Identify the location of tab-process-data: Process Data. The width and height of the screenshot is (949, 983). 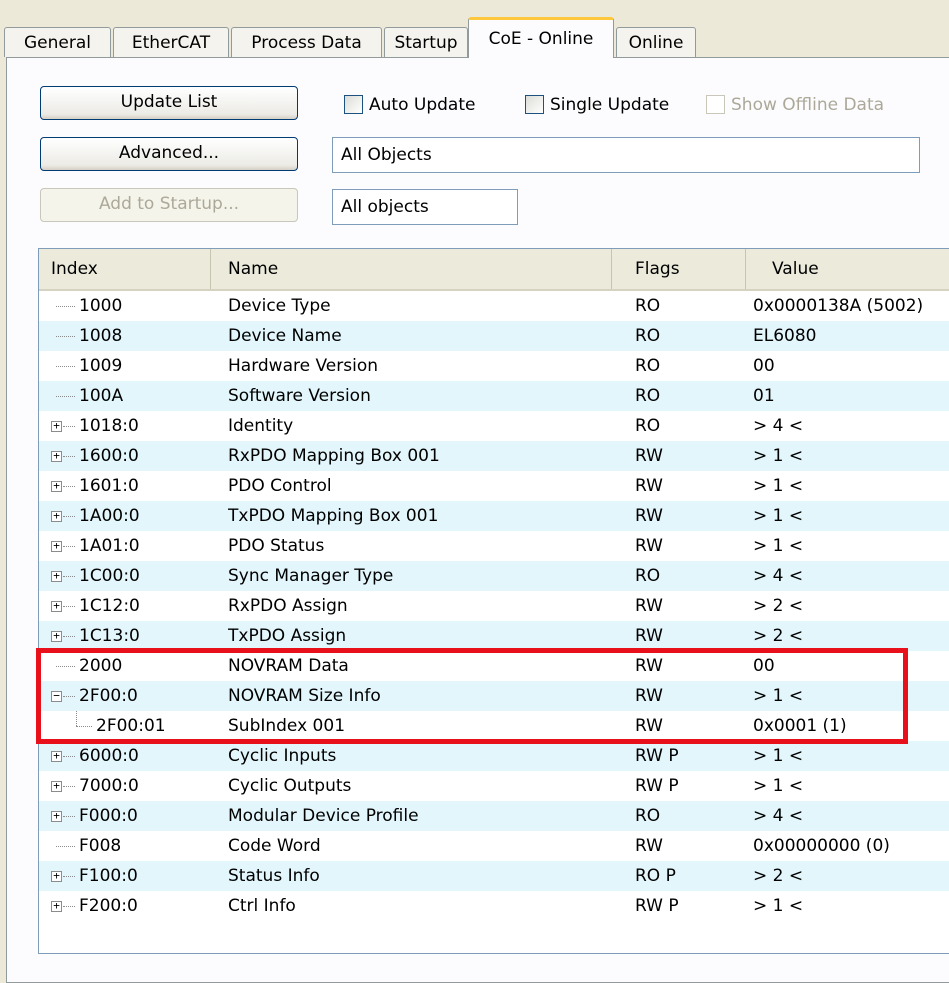
(306, 42).